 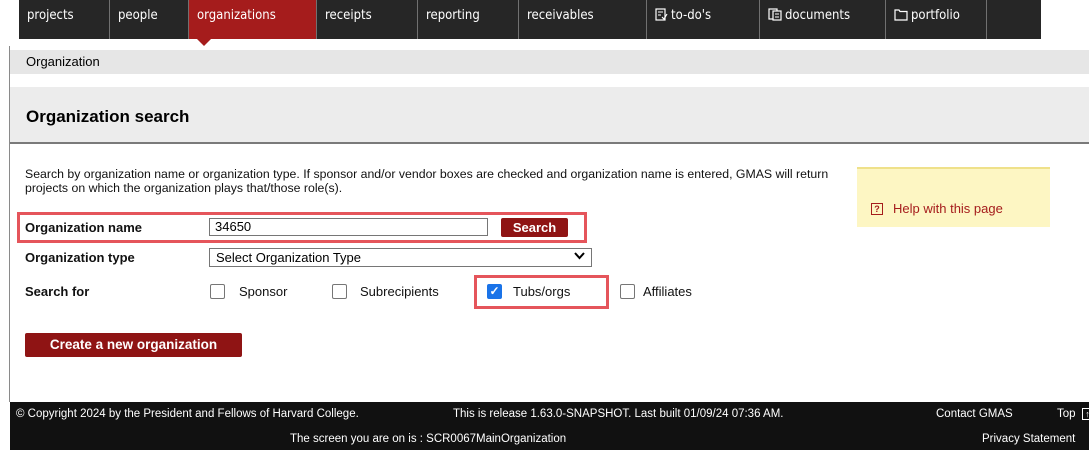 I want to click on documents-icon, so click(x=775, y=16).